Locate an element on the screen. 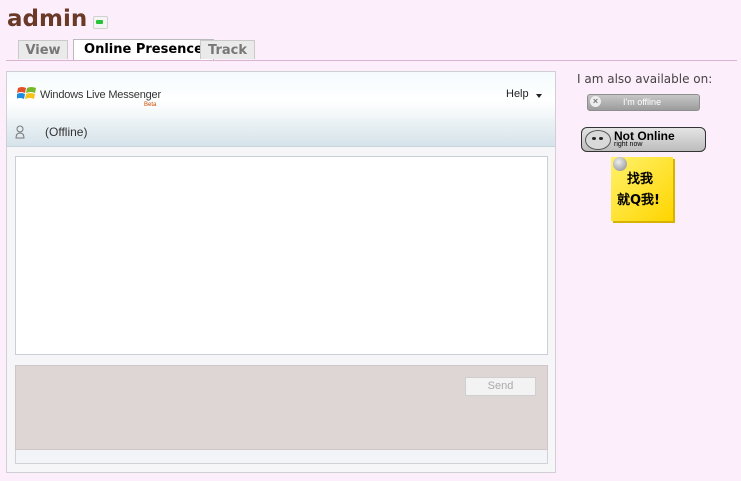 The image size is (741, 481). send-button: Send is located at coordinates (500, 386).